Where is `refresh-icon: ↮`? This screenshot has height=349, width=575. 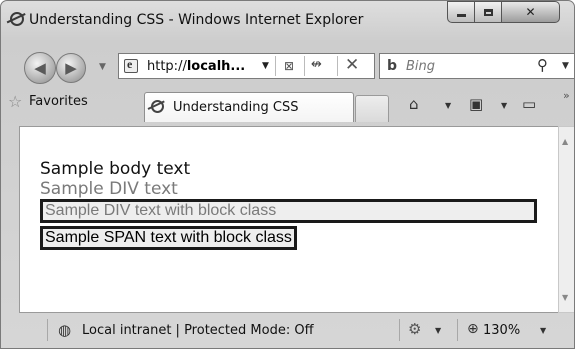
refresh-icon: ↮ is located at coordinates (316, 64).